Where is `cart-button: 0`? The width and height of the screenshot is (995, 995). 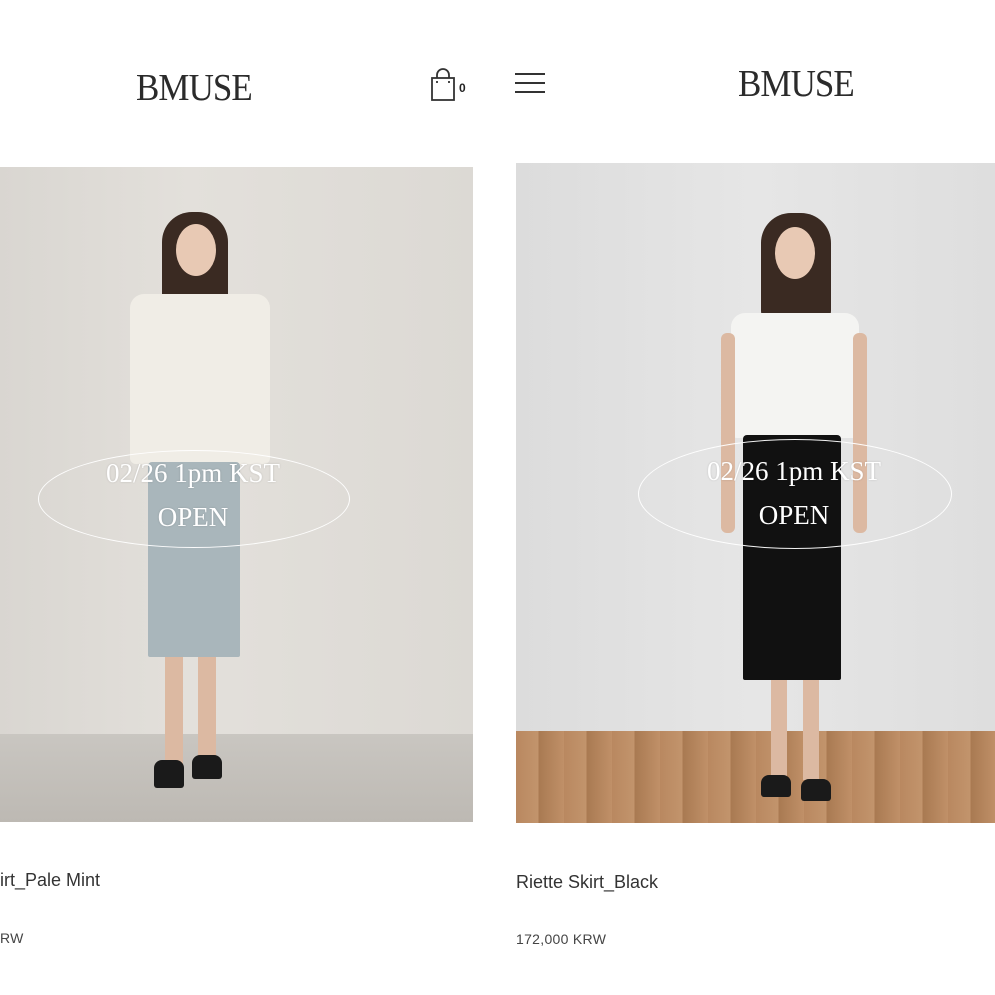
cart-button: 0 is located at coordinates (448, 85).